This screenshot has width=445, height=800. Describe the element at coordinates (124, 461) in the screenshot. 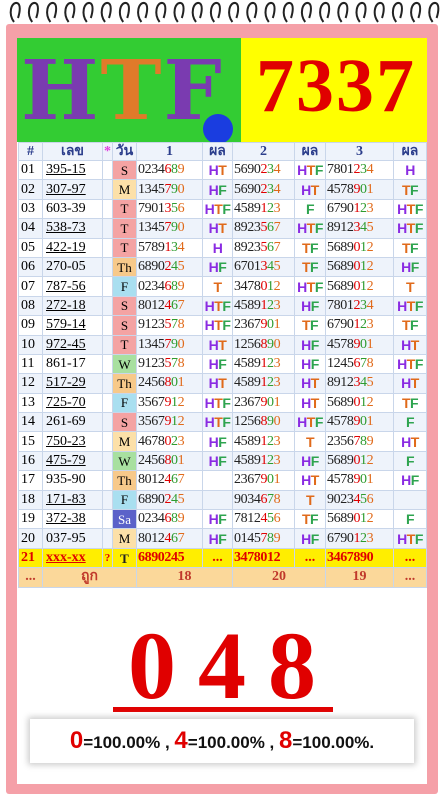

I see `row-day: W` at that location.